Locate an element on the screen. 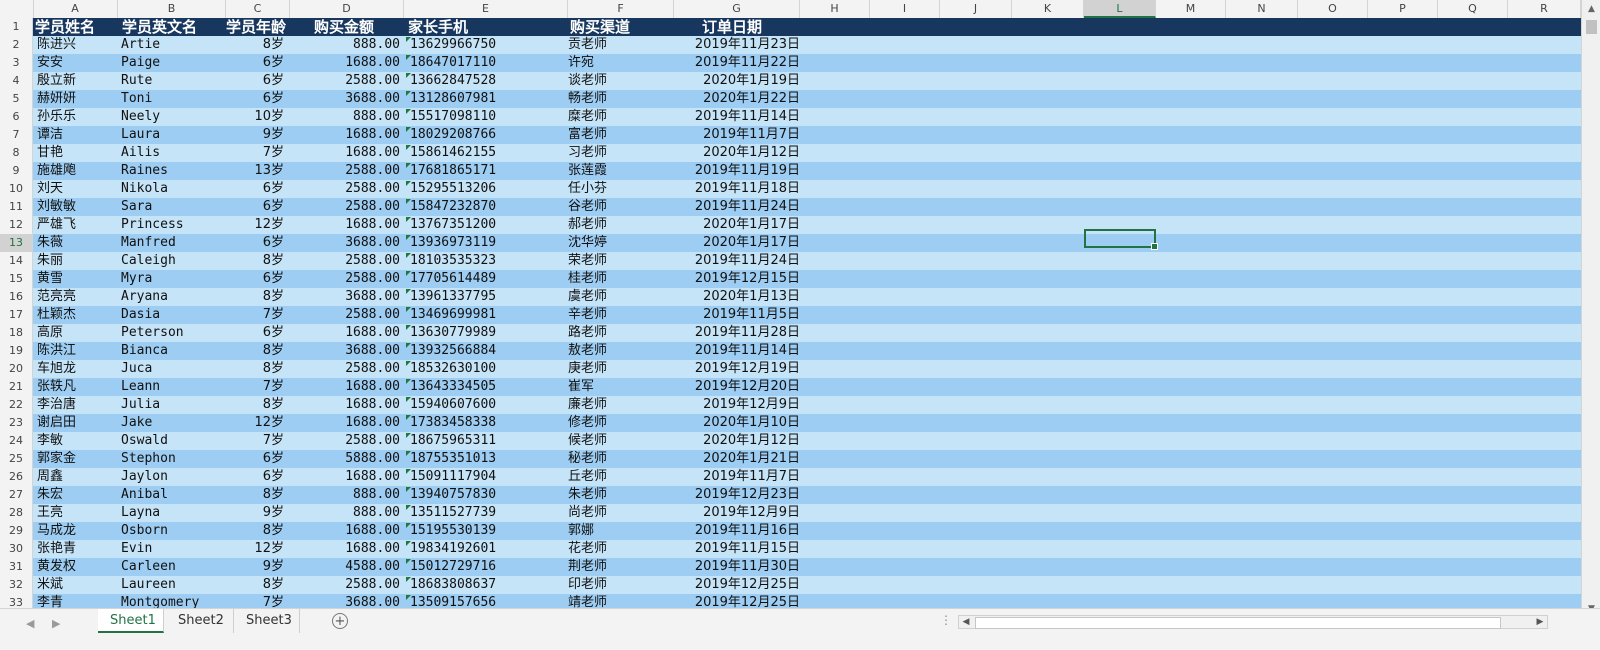  cell-phone: 13511527739 is located at coordinates (486, 513).